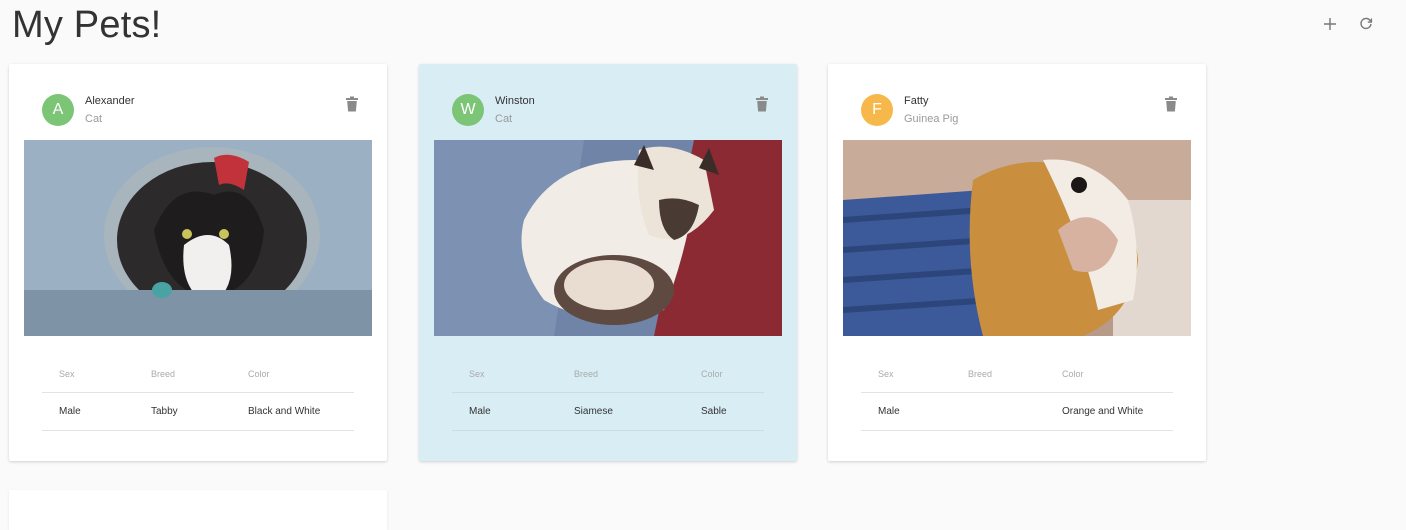 This screenshot has height=530, width=1406. I want to click on cell-color: Sable, so click(724, 411).